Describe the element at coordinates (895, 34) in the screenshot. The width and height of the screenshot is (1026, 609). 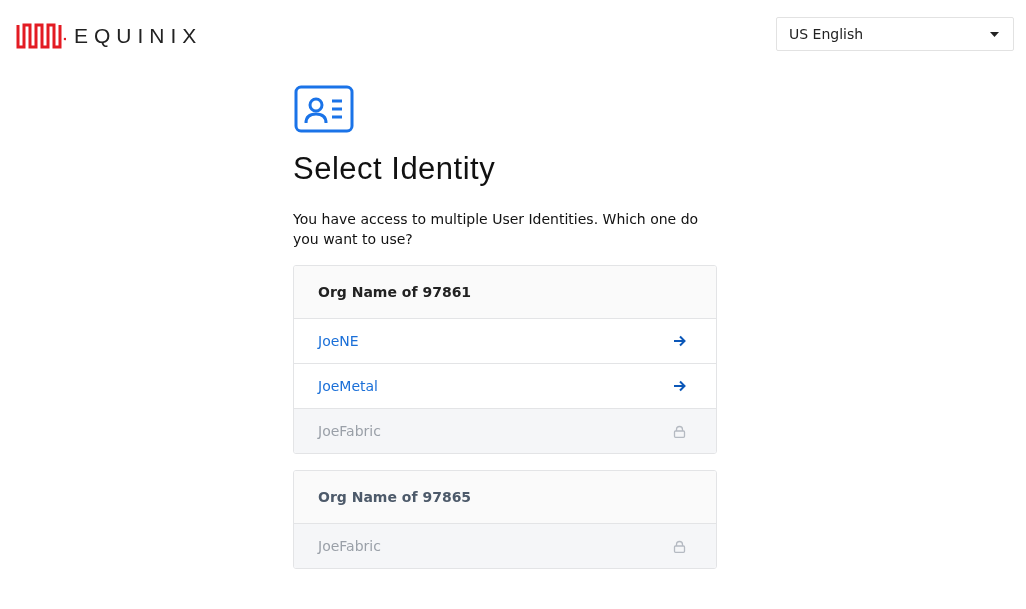
I see `language-select: US English` at that location.